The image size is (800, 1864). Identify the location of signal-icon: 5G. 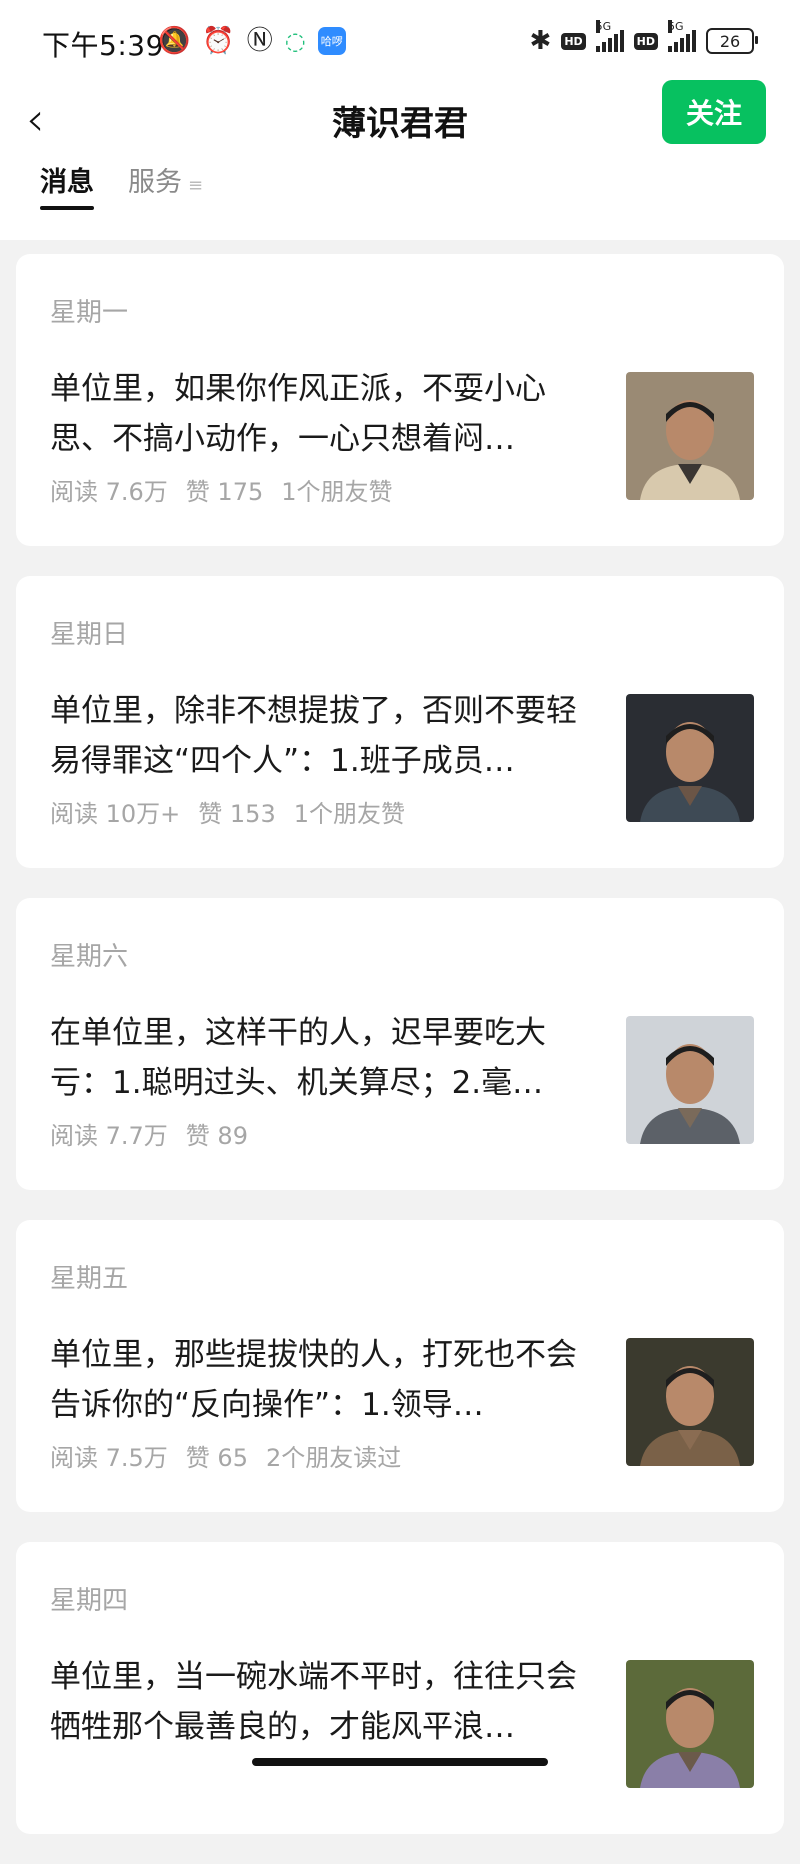
(609, 36).